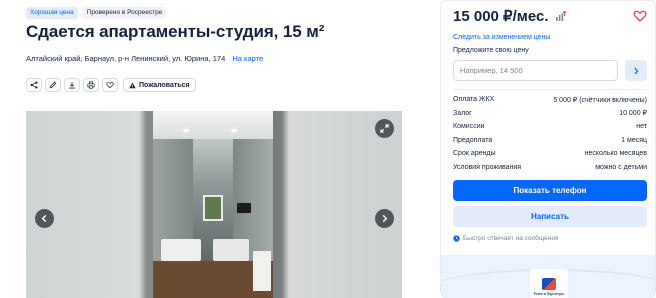 Image resolution: width=656 pixels, height=298 pixels. I want to click on download-button, so click(72, 85).